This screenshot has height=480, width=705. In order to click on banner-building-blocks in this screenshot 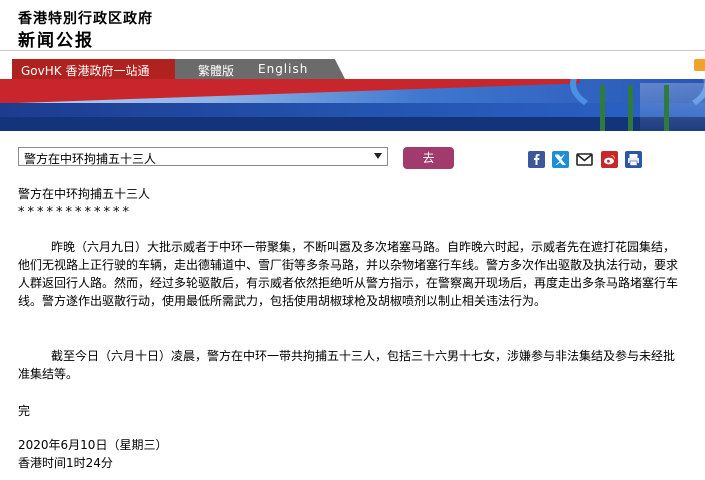, I will do `click(672, 107)`.